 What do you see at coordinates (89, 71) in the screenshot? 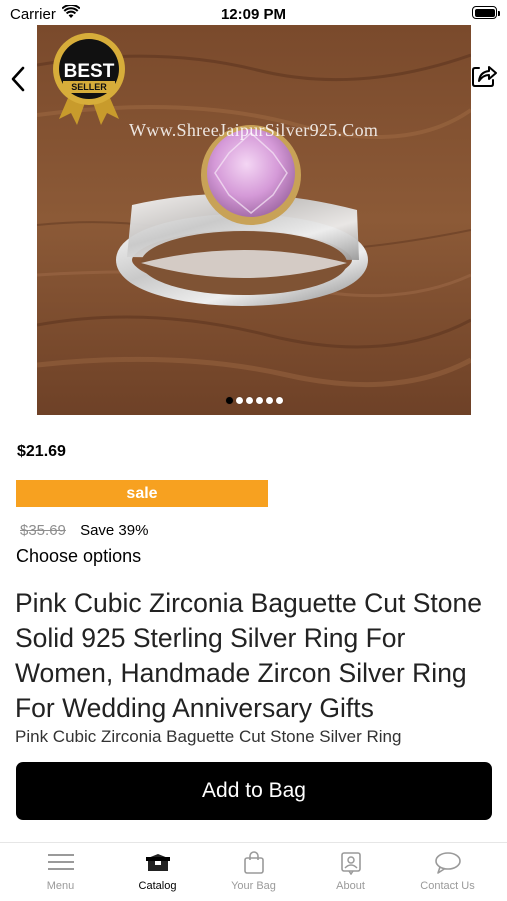
I see `svg-text: BEST` at bounding box center [89, 71].